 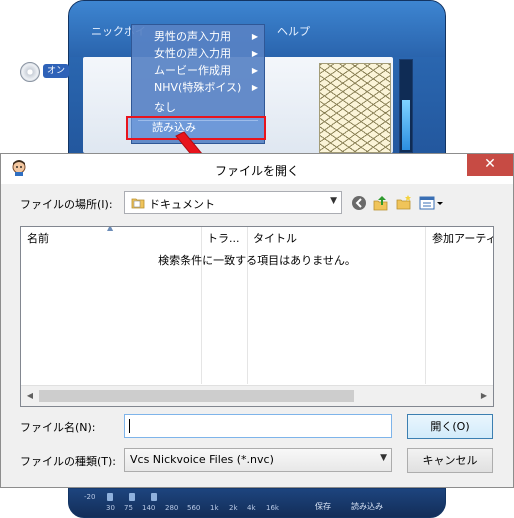 I want to click on db-label: -20, so click(x=90, y=497).